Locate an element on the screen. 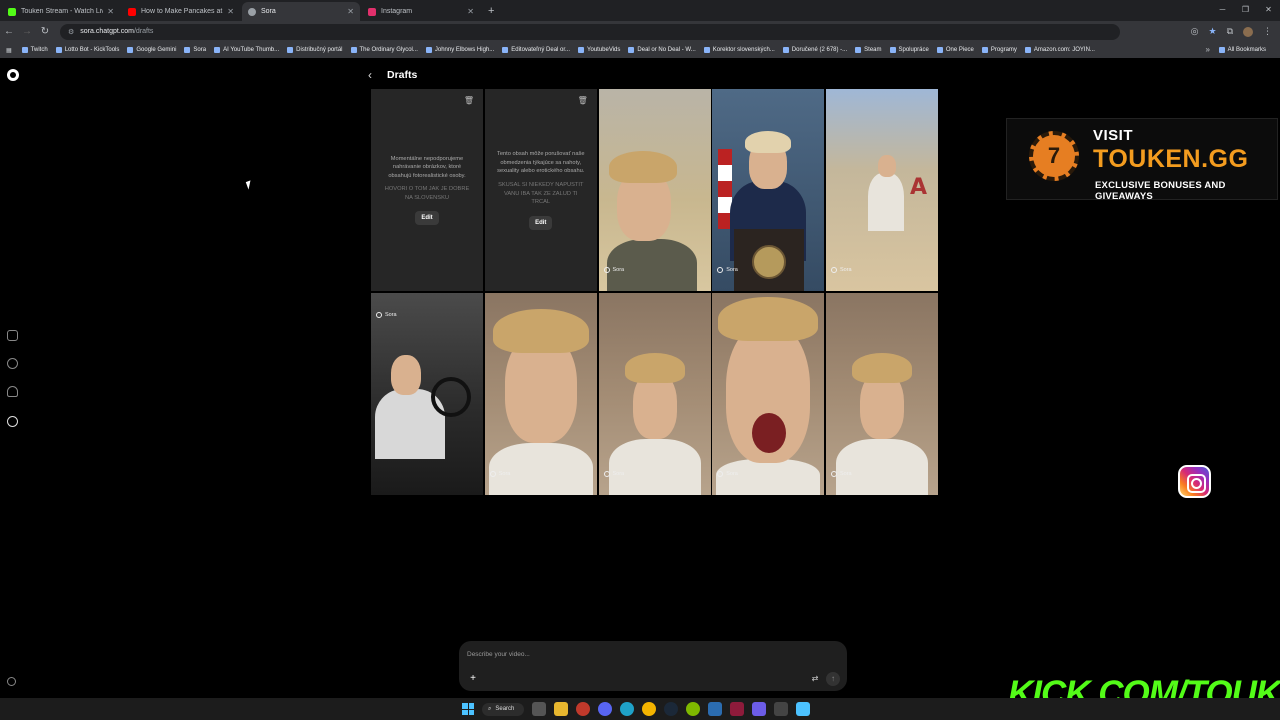 The height and width of the screenshot is (720, 1280). search-icon is located at coordinates (12, 363).